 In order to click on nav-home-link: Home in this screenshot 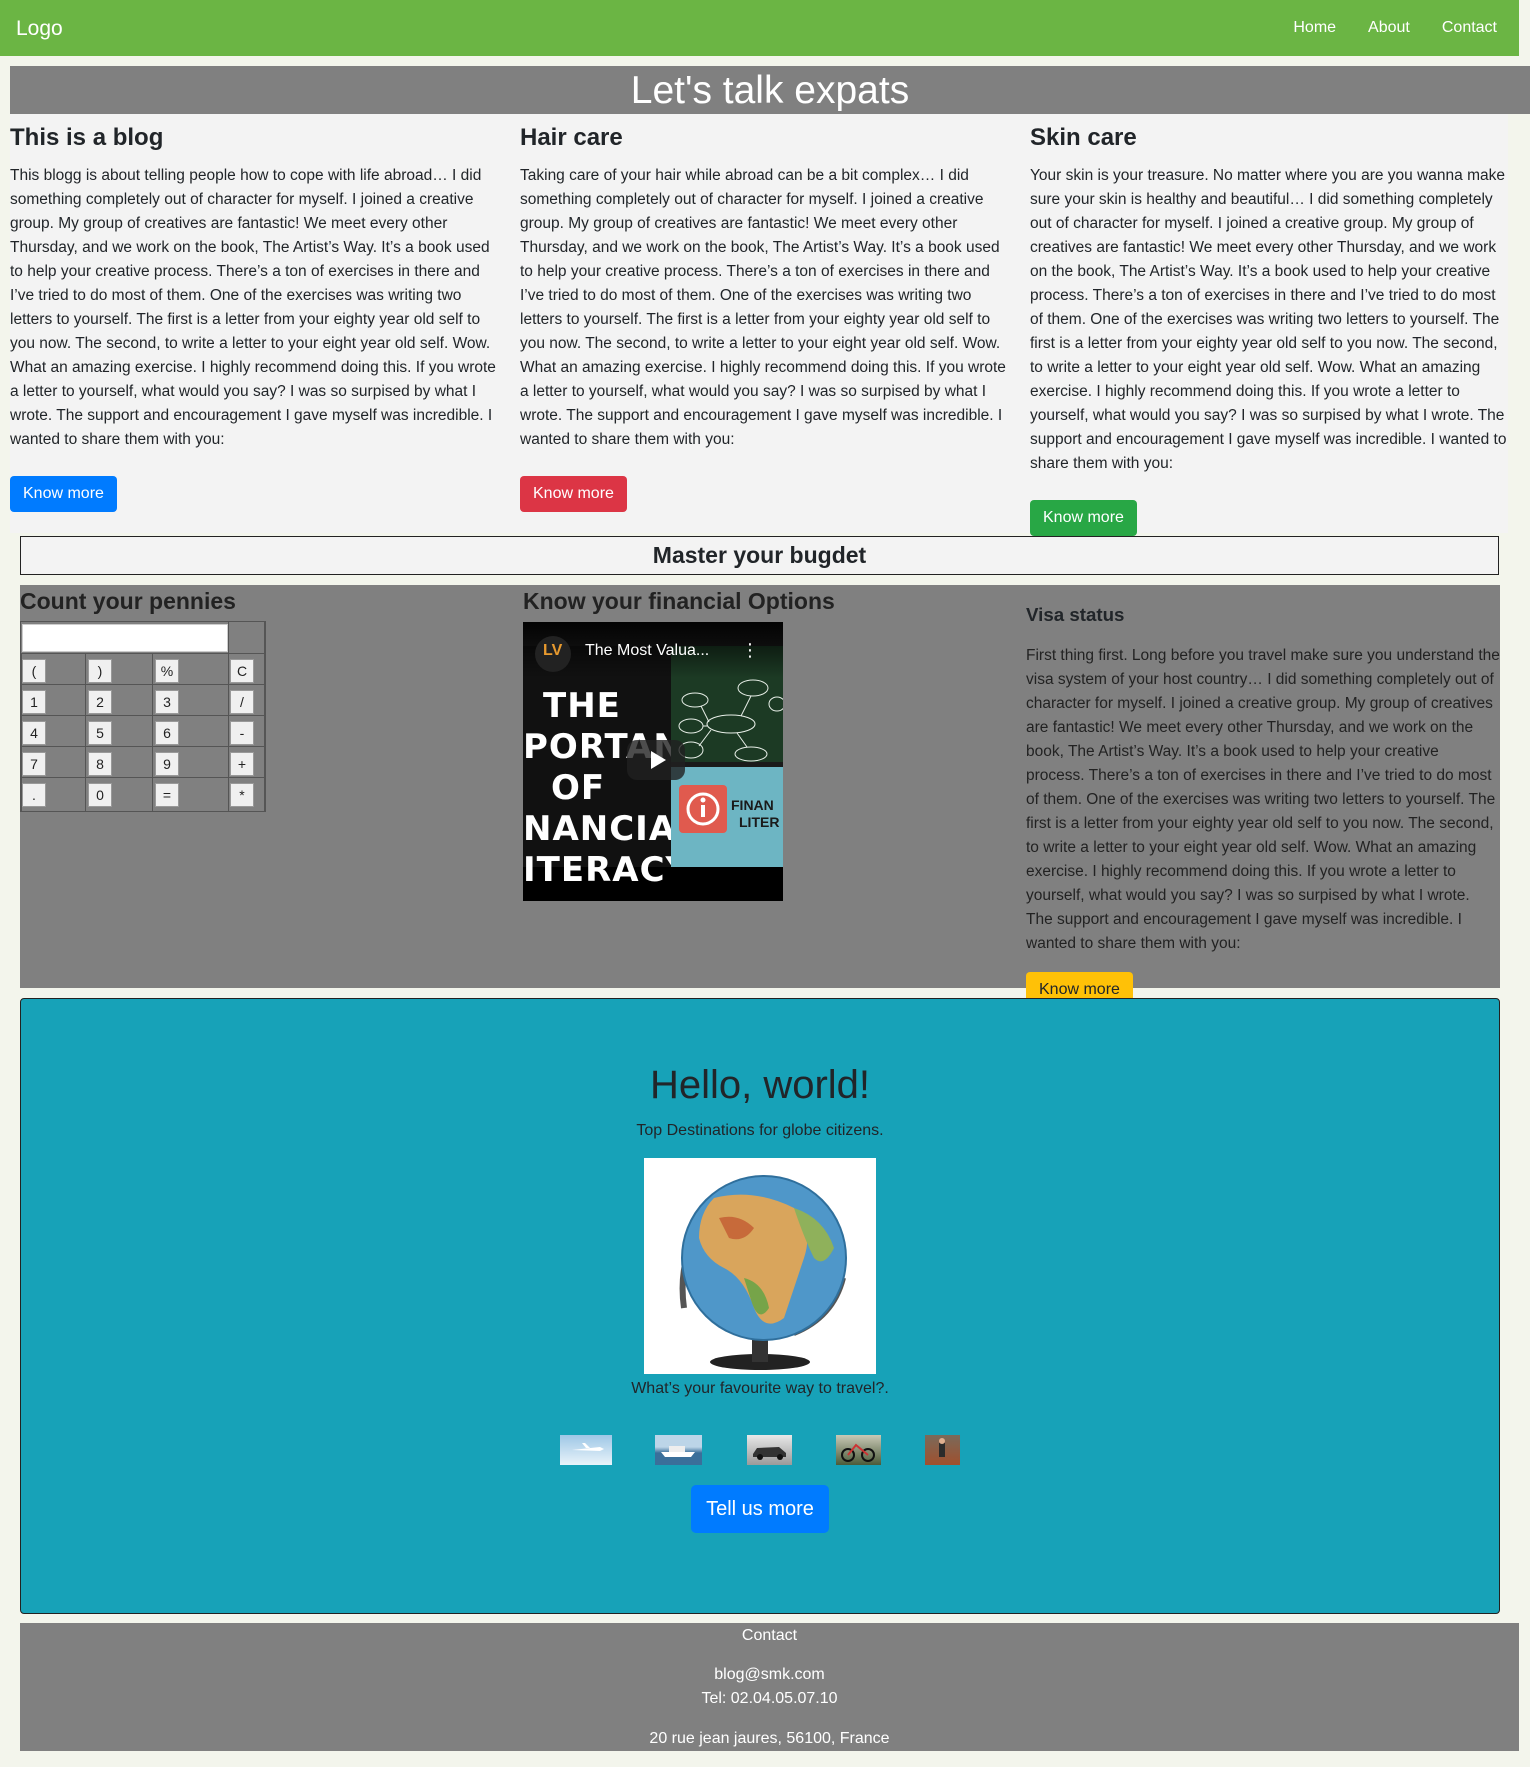, I will do `click(1314, 28)`.